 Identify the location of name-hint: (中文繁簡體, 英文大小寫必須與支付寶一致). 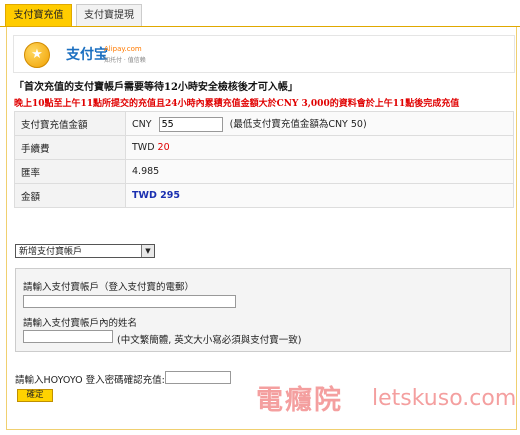
(209, 340).